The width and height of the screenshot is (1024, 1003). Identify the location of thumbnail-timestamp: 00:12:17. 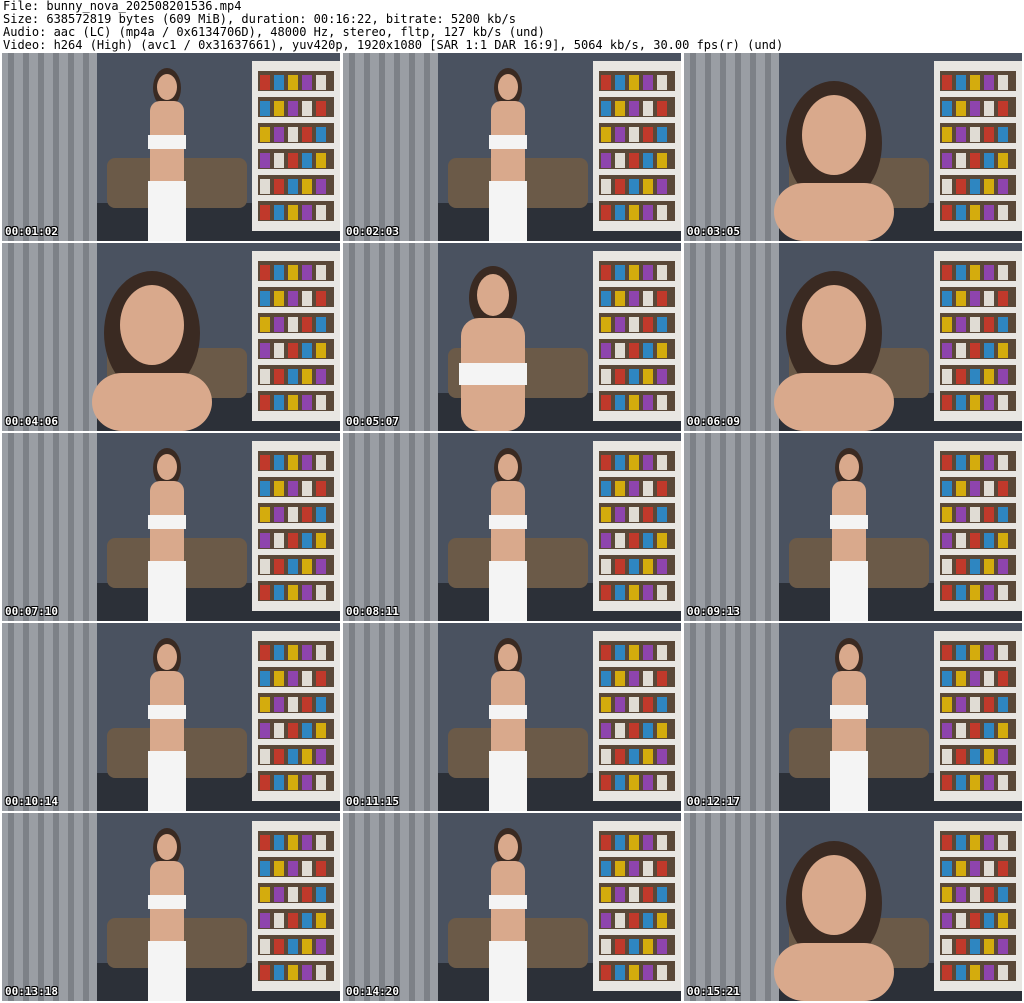
(713, 801).